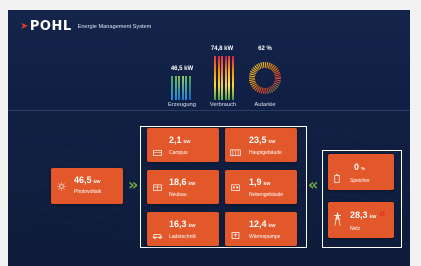  Describe the element at coordinates (265, 49) in the screenshot. I see `autarkie-value: 62 %` at that location.